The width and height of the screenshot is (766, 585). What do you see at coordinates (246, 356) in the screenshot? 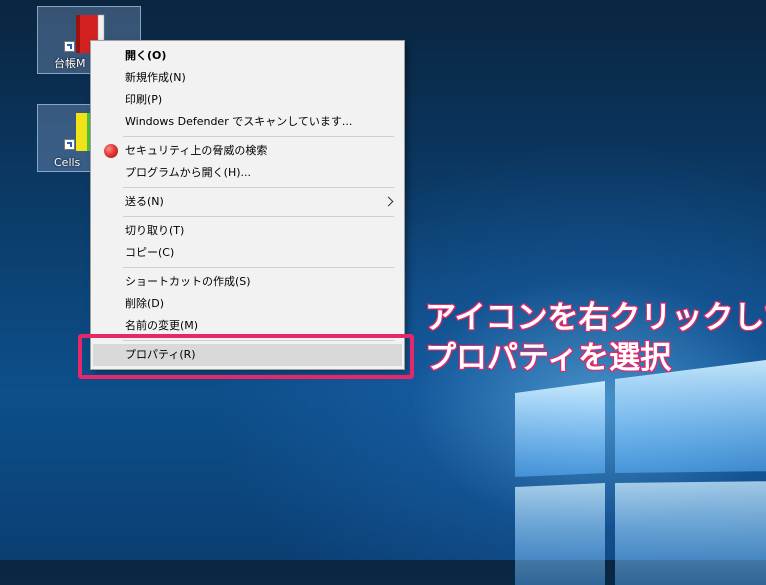
I see `highlight-box` at bounding box center [246, 356].